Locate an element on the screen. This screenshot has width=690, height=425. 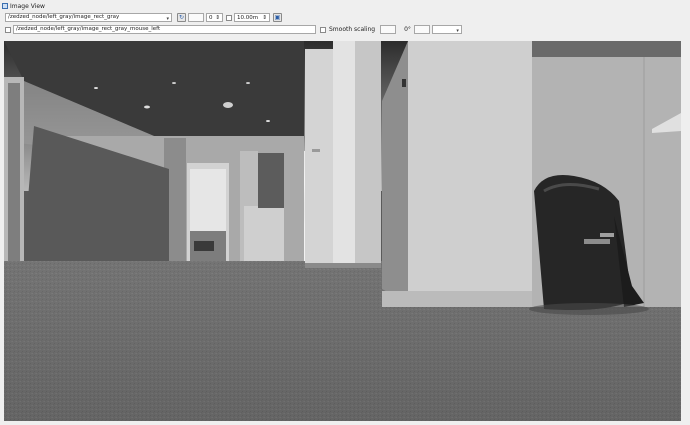
max-value: 10.00m is located at coordinates (248, 17).